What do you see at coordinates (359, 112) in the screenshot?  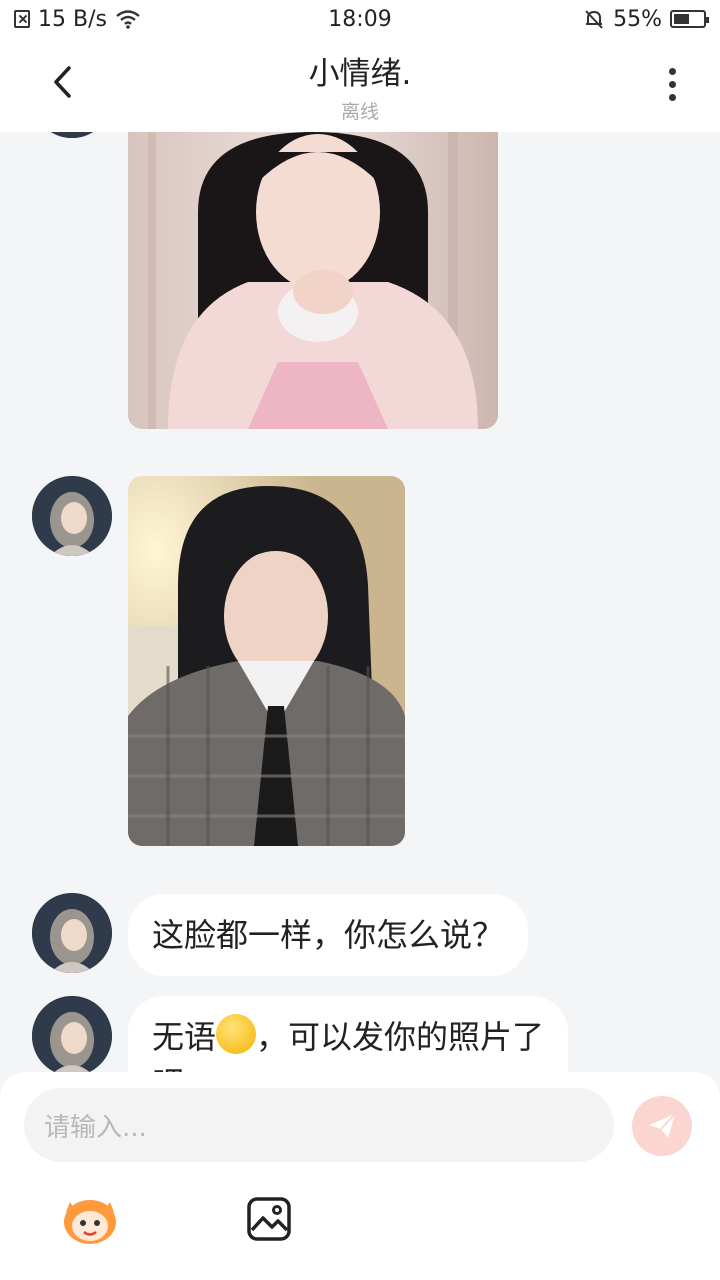 I see `contact-status: 离线` at bounding box center [359, 112].